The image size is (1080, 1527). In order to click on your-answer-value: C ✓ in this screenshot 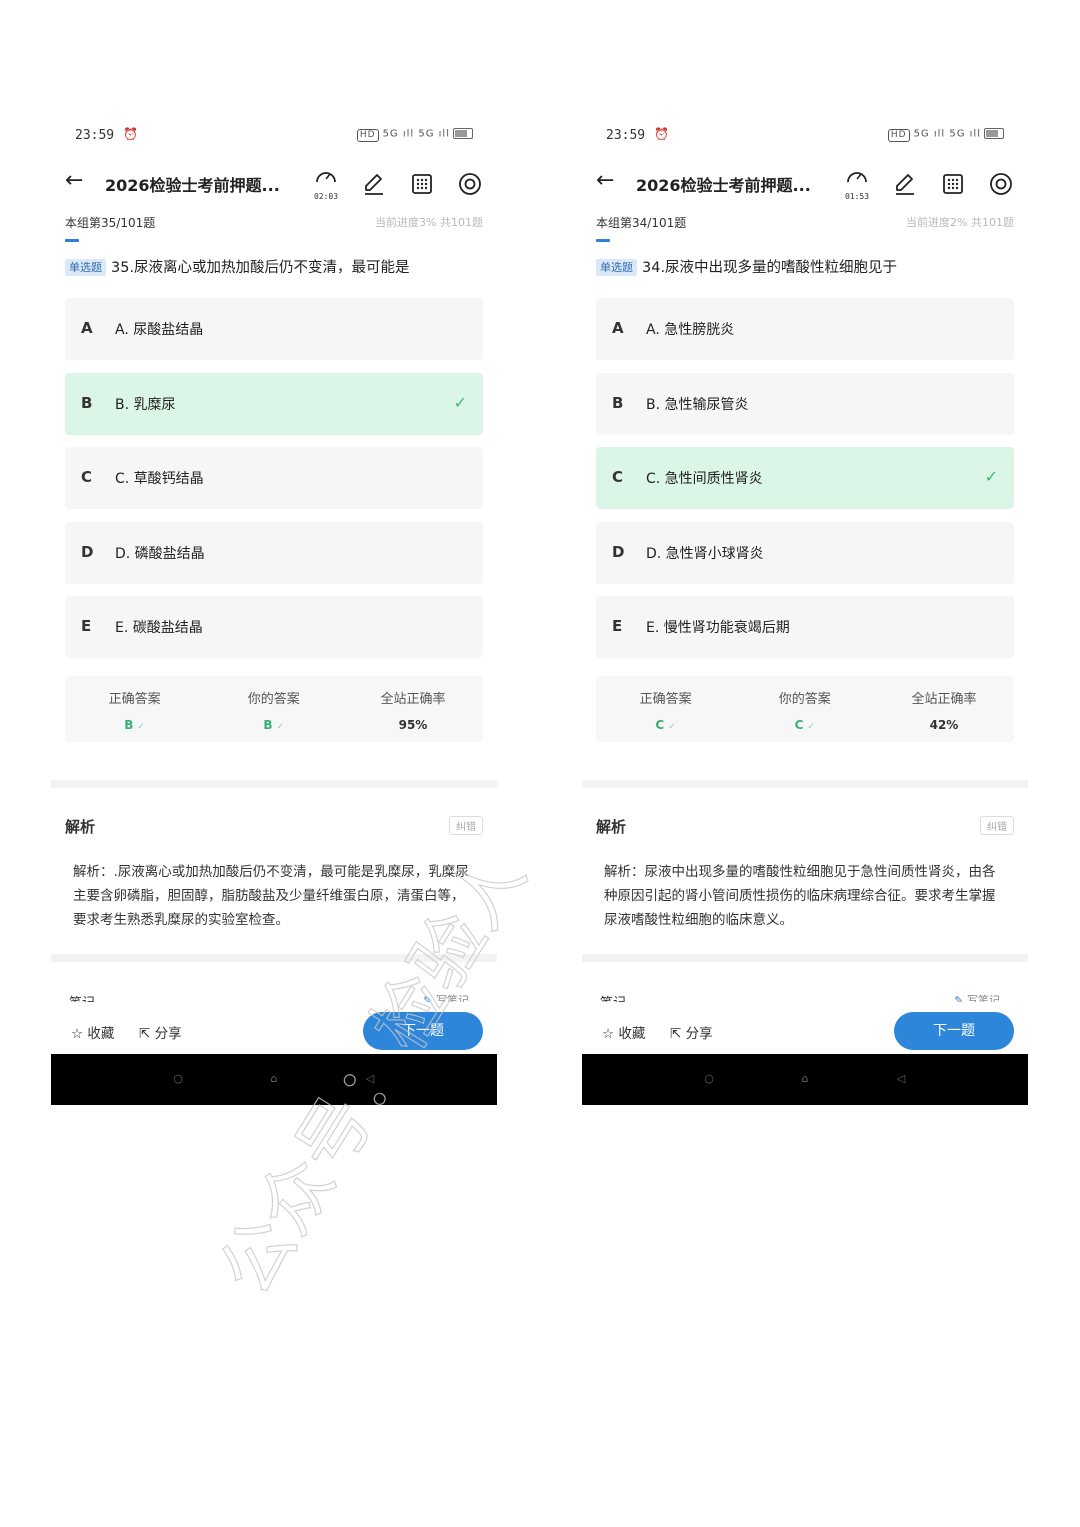, I will do `click(804, 725)`.